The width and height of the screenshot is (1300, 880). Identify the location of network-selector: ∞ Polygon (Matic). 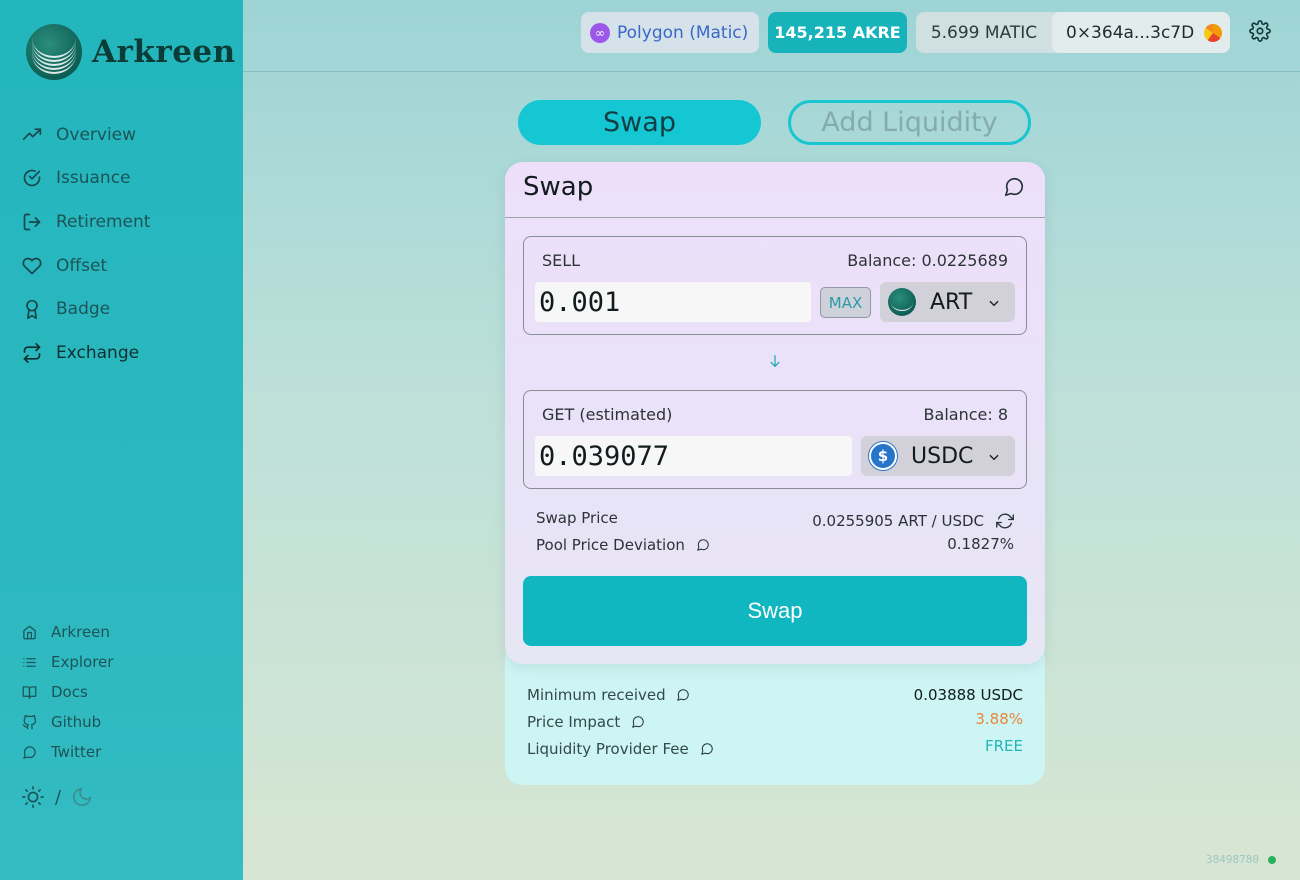
(670, 32).